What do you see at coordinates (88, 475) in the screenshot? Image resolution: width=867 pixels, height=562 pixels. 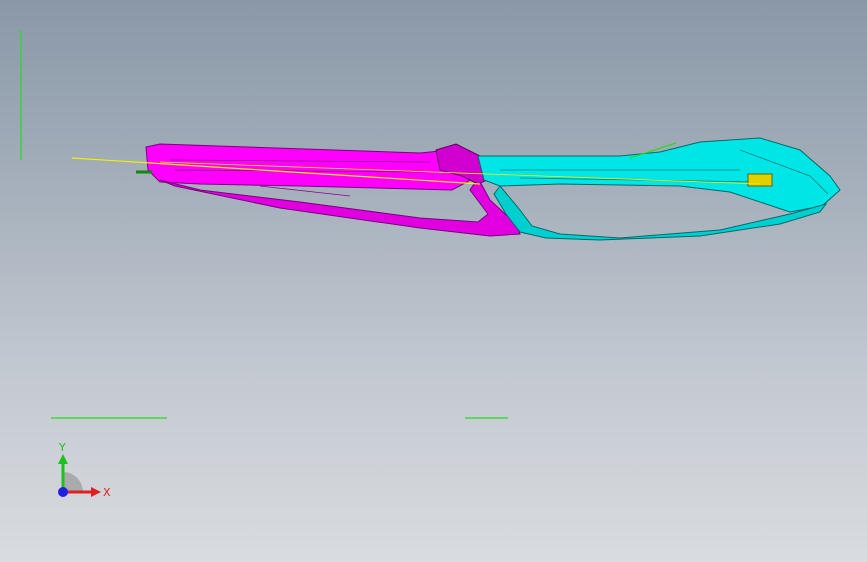 I see `coordinate-triad: Y X` at bounding box center [88, 475].